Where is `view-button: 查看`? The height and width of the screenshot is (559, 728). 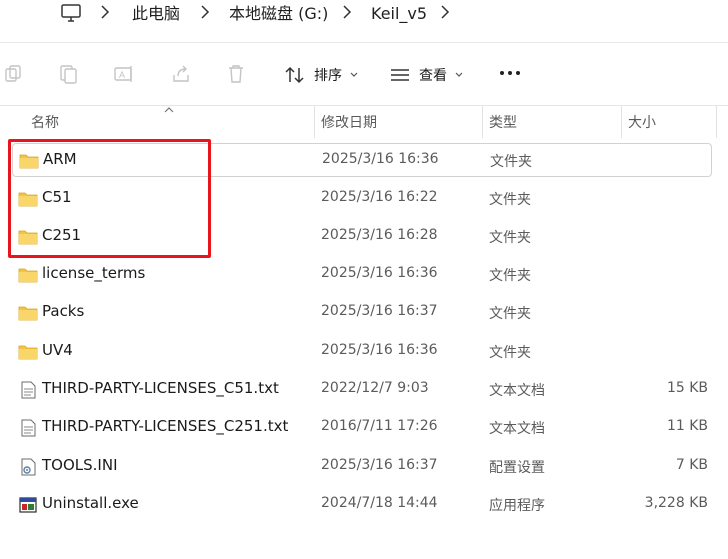 view-button: 查看 is located at coordinates (426, 75).